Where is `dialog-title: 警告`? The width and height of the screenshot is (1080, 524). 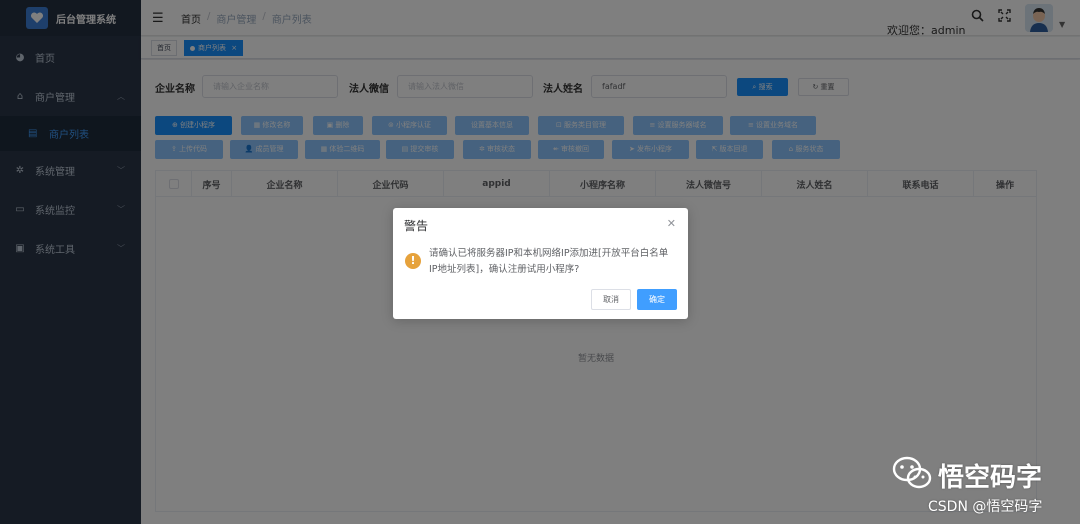
dialog-title: 警告 is located at coordinates (416, 226).